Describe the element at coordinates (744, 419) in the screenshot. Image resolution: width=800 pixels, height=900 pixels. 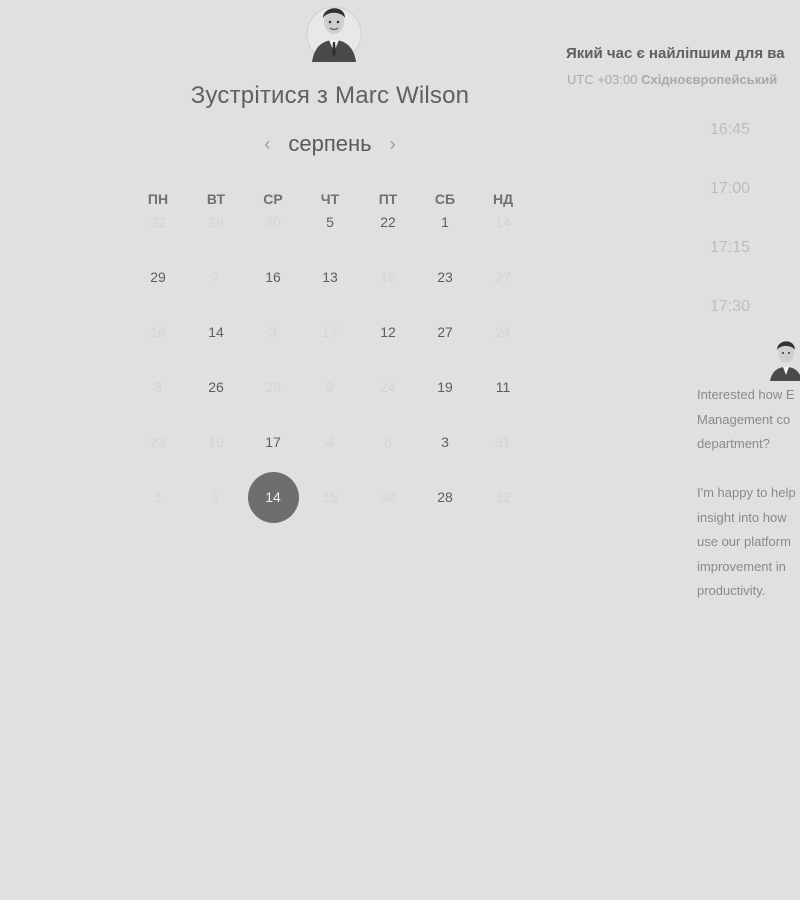
I see `chat-message-line: Management co` at that location.